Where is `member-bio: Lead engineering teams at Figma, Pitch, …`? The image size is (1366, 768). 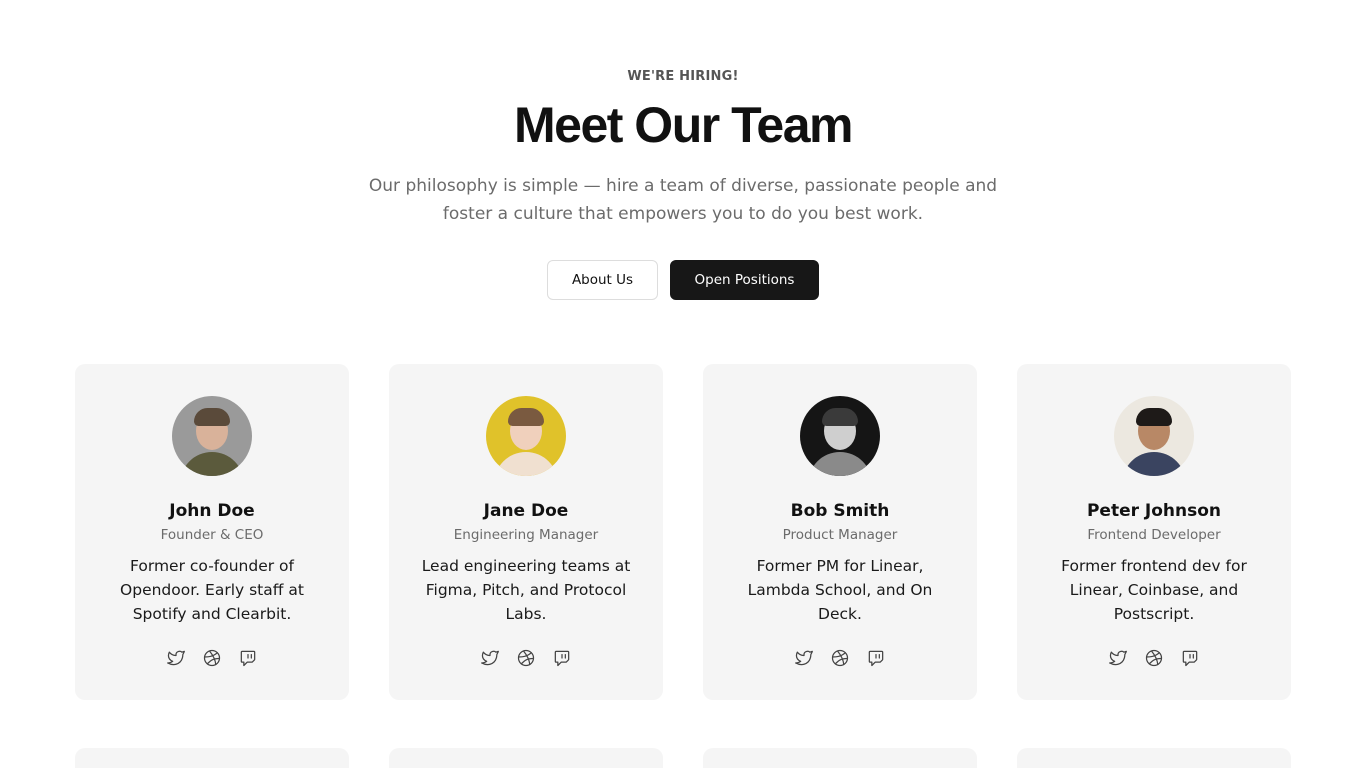
member-bio: Lead engineering teams at Figma, Pitch, … is located at coordinates (526, 590).